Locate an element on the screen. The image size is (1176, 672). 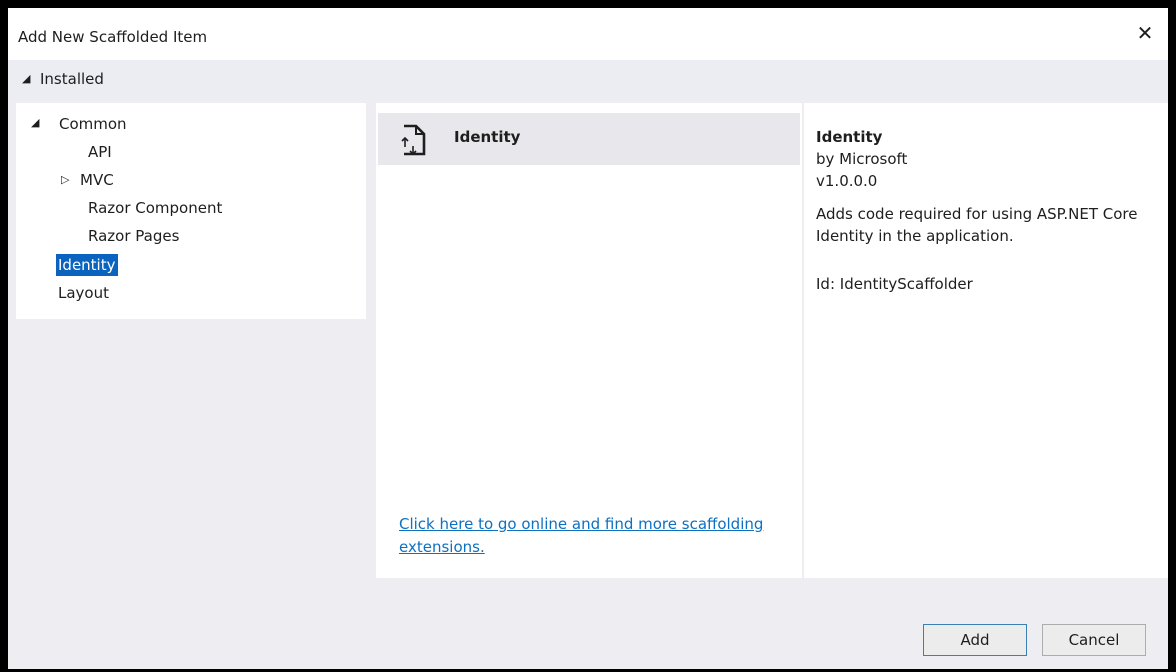
installed-header: ◢ Installed is located at coordinates (588, 80).